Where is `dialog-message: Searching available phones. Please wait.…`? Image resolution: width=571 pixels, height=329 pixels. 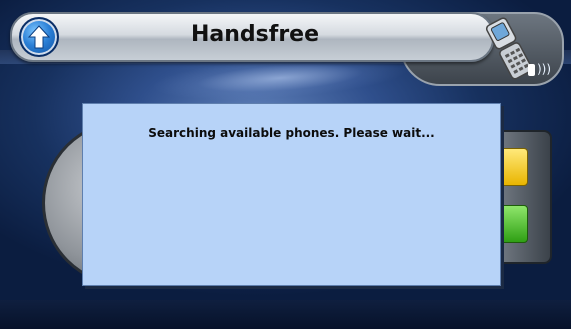
dialog-message: Searching available phones. Please wait.… is located at coordinates (291, 133).